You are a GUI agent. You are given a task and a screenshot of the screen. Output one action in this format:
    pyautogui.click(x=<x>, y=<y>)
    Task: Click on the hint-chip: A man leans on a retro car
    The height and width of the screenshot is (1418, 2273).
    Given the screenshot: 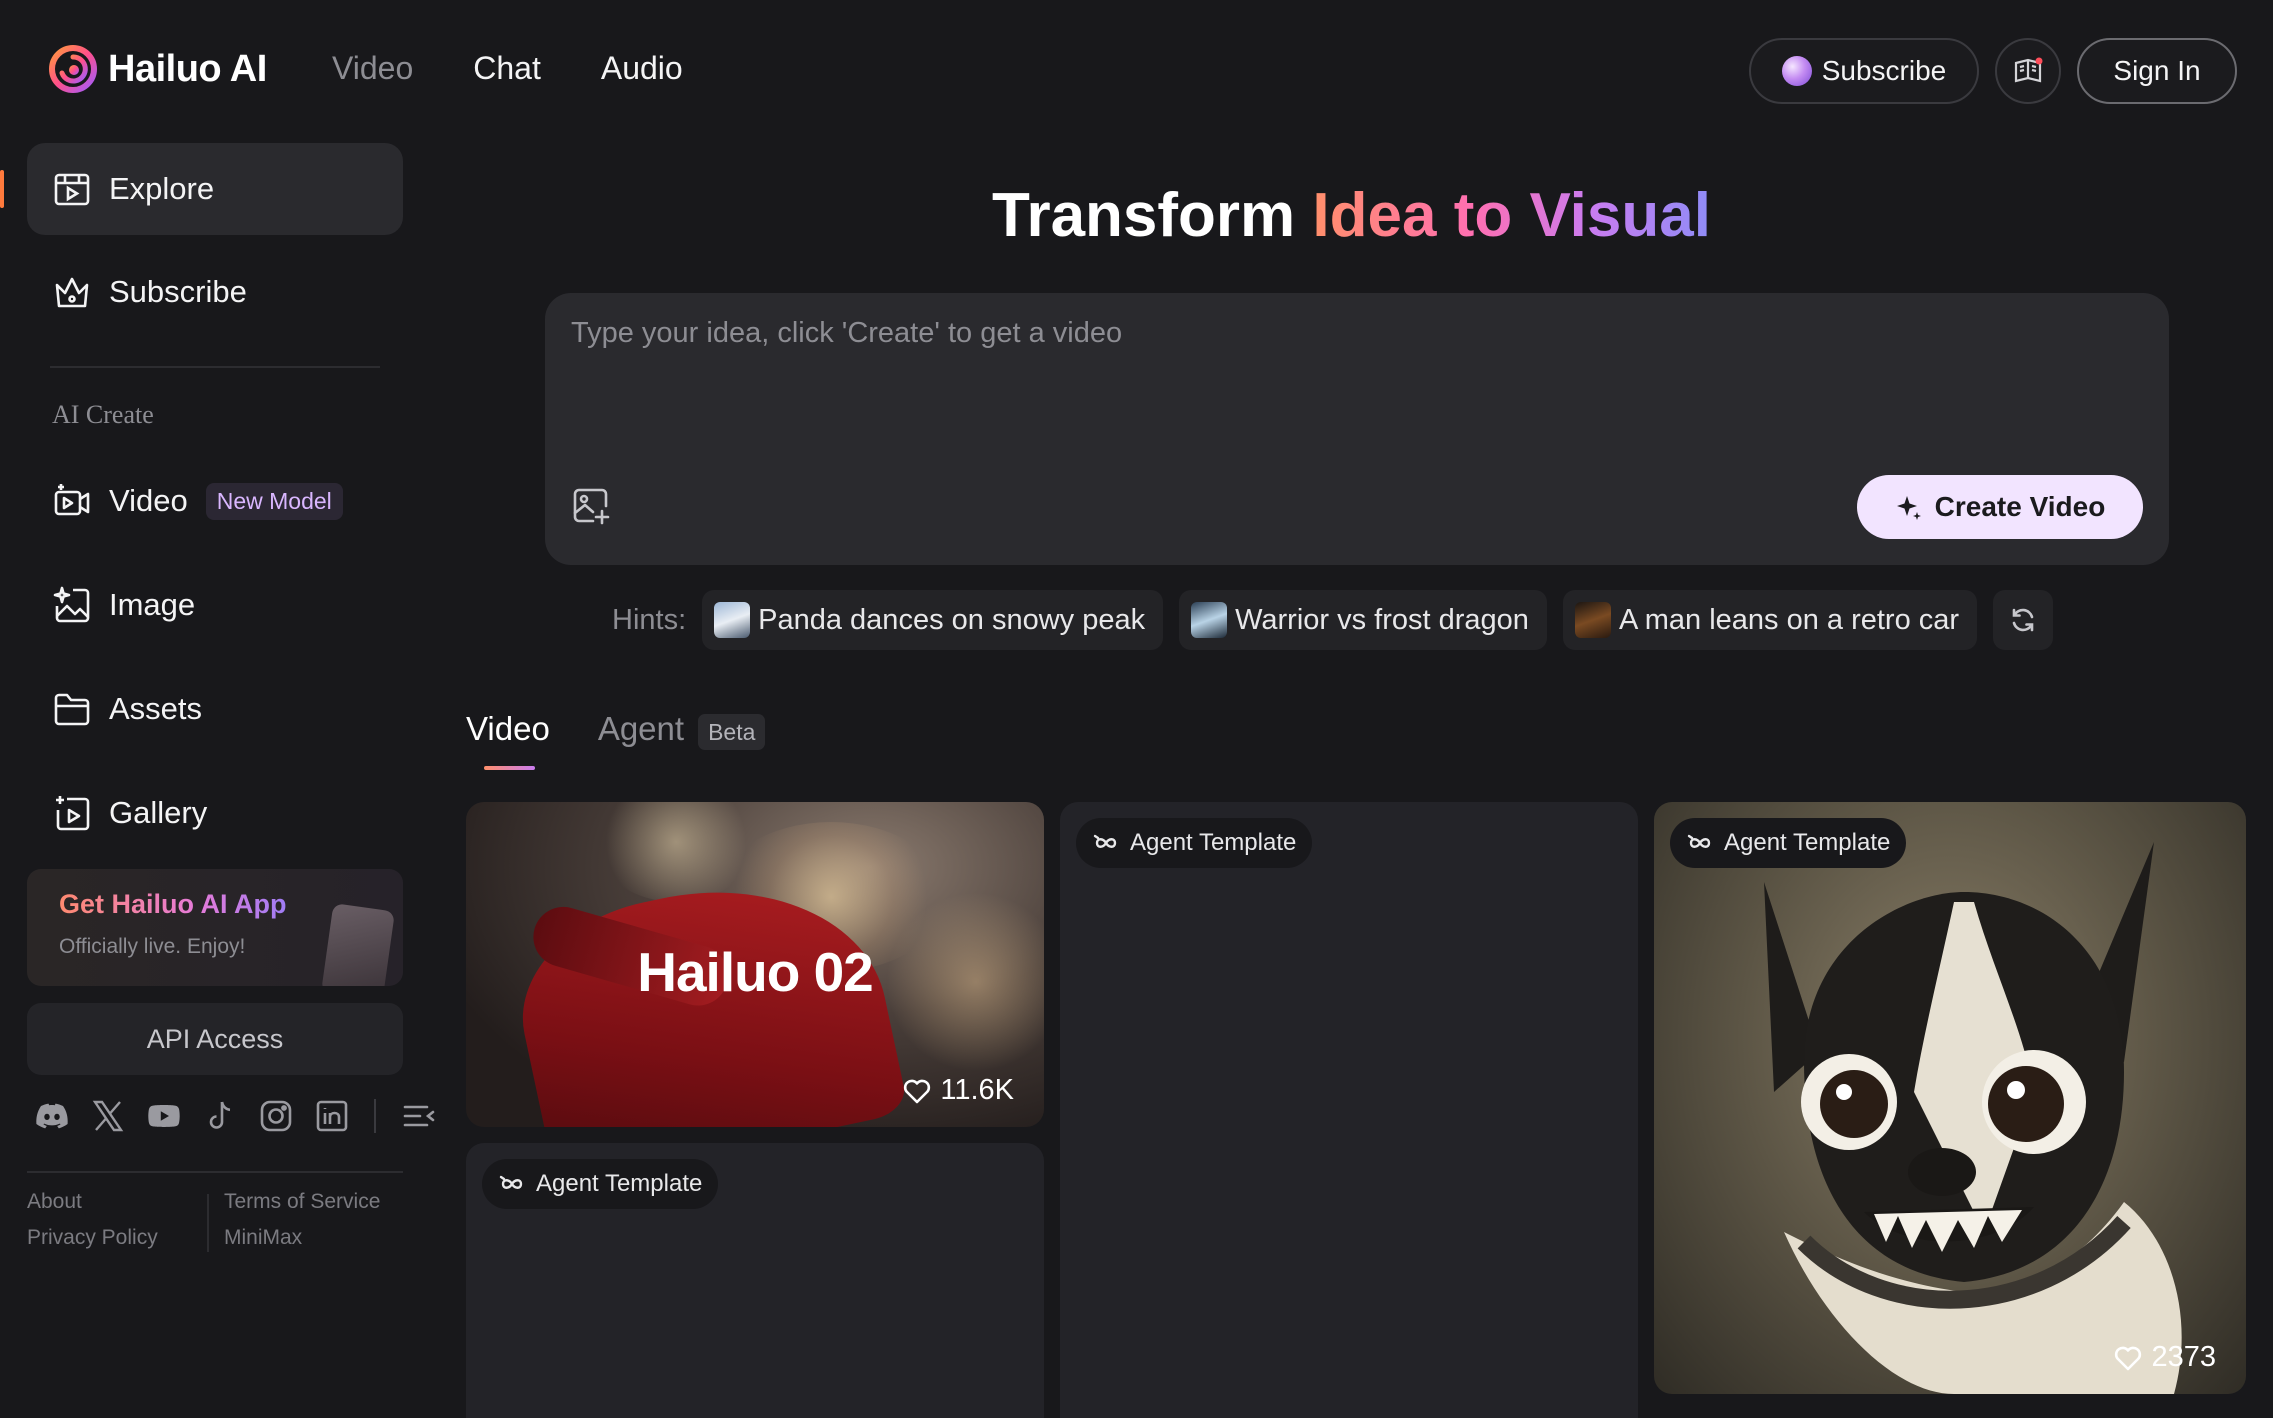 What is the action you would take?
    pyautogui.click(x=1770, y=620)
    